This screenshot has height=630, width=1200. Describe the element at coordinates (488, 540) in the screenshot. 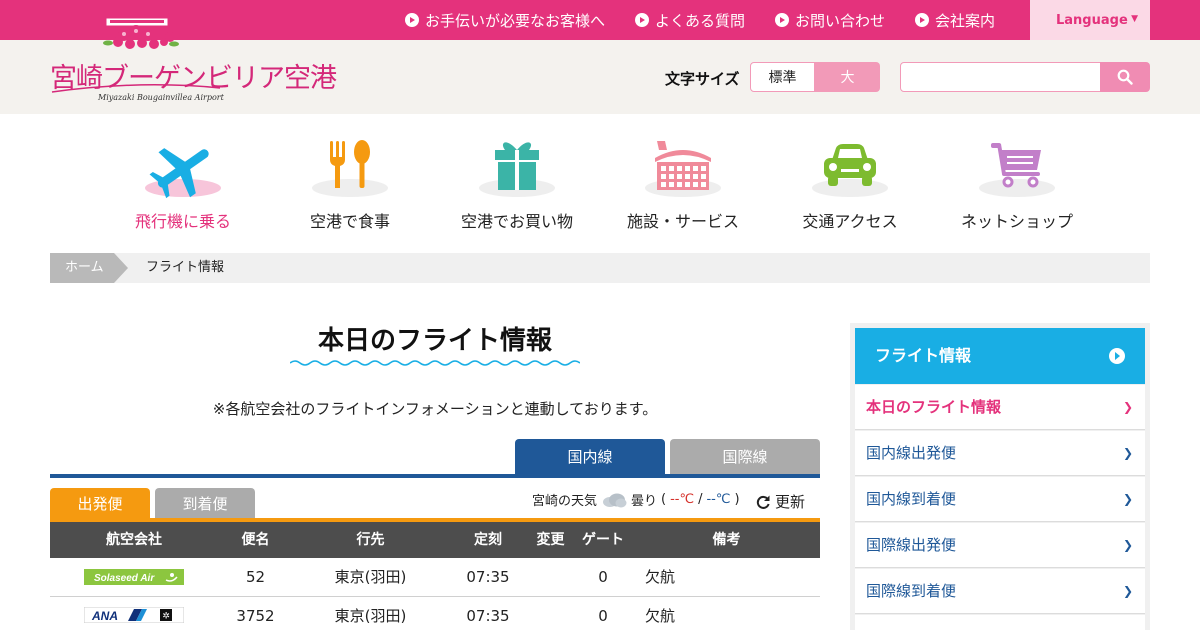

I see `header-scheduled: 定刻` at that location.